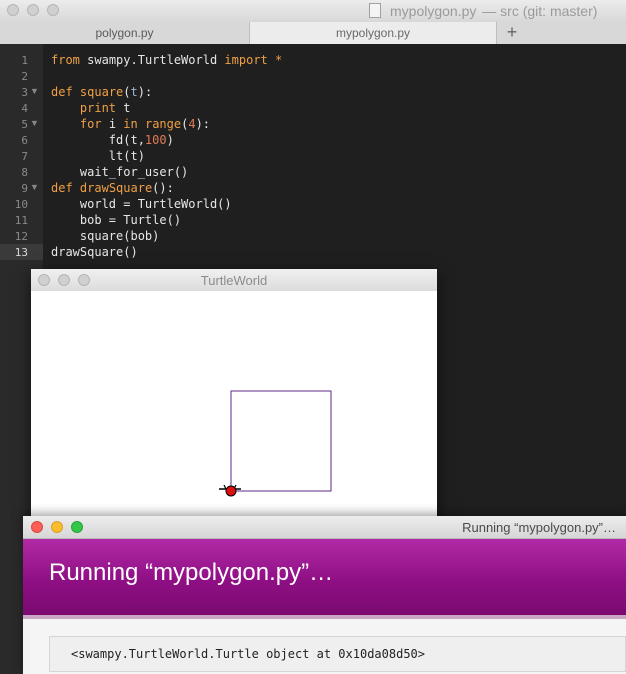 The width and height of the screenshot is (626, 674). I want to click on tab-bar: polygon.py mypolygon.py +, so click(313, 33).